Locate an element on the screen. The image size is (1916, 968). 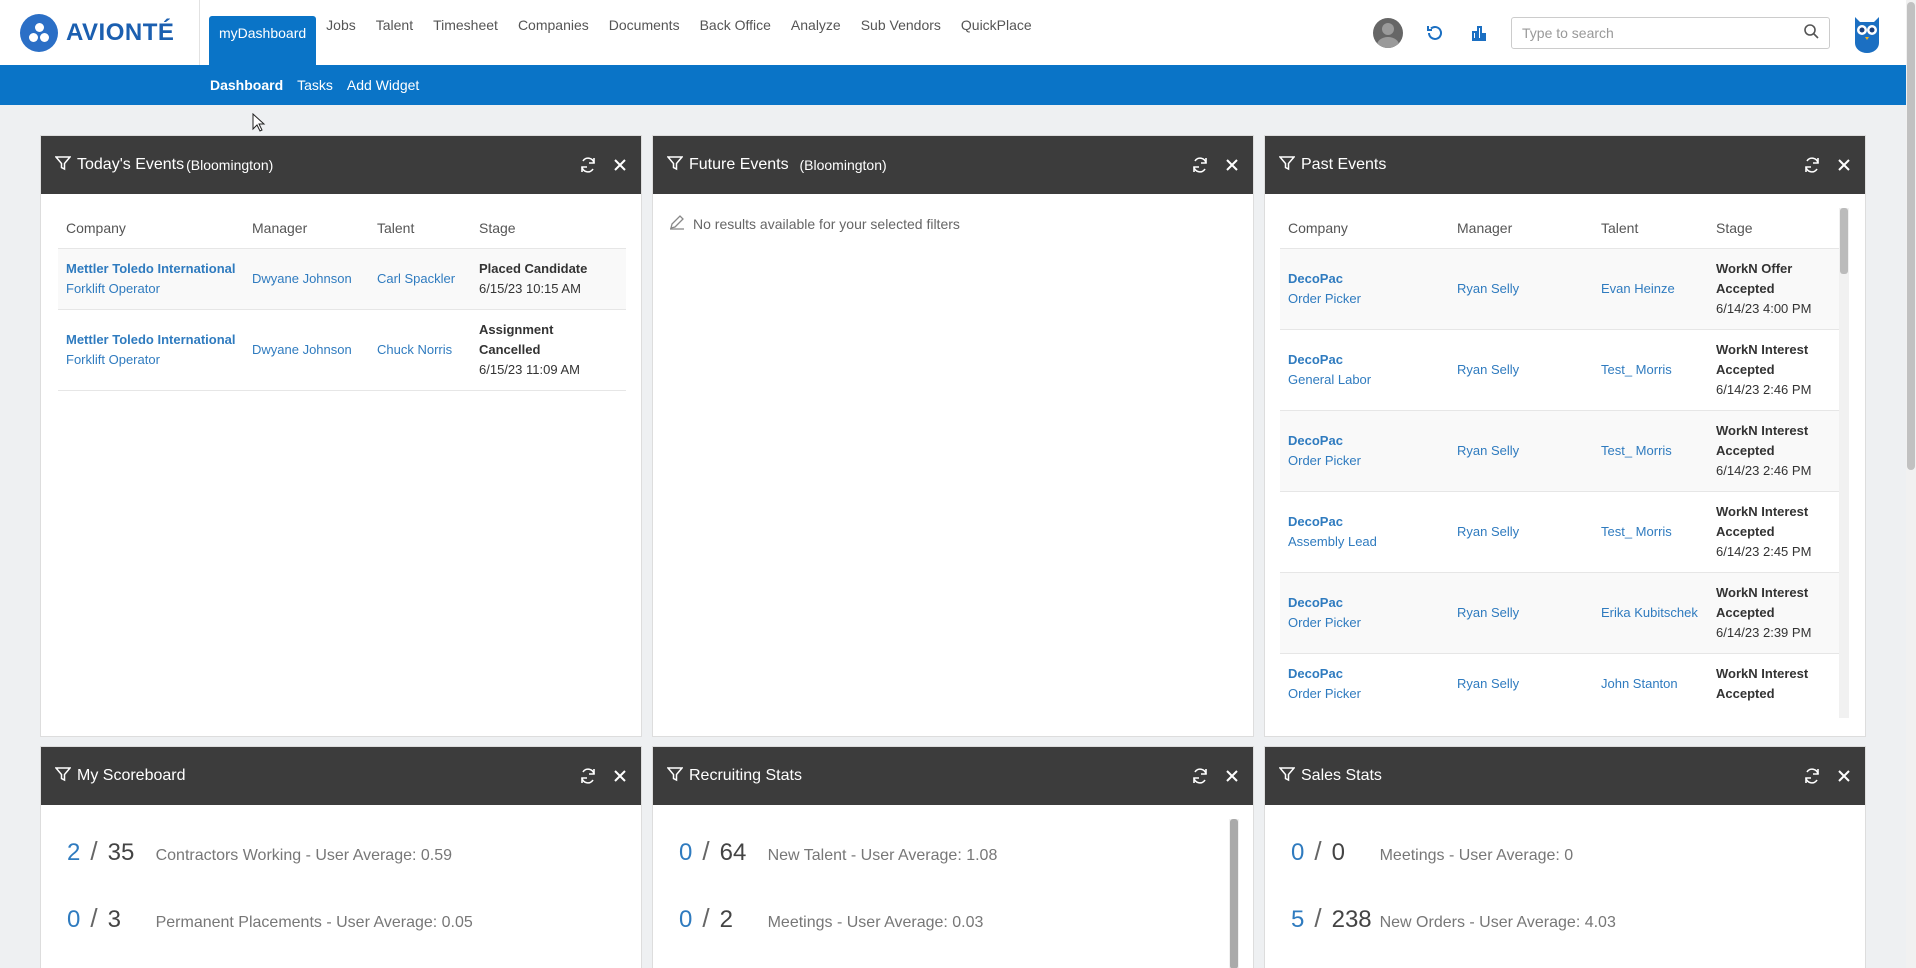
stat-value: 2 is located at coordinates (73, 853).